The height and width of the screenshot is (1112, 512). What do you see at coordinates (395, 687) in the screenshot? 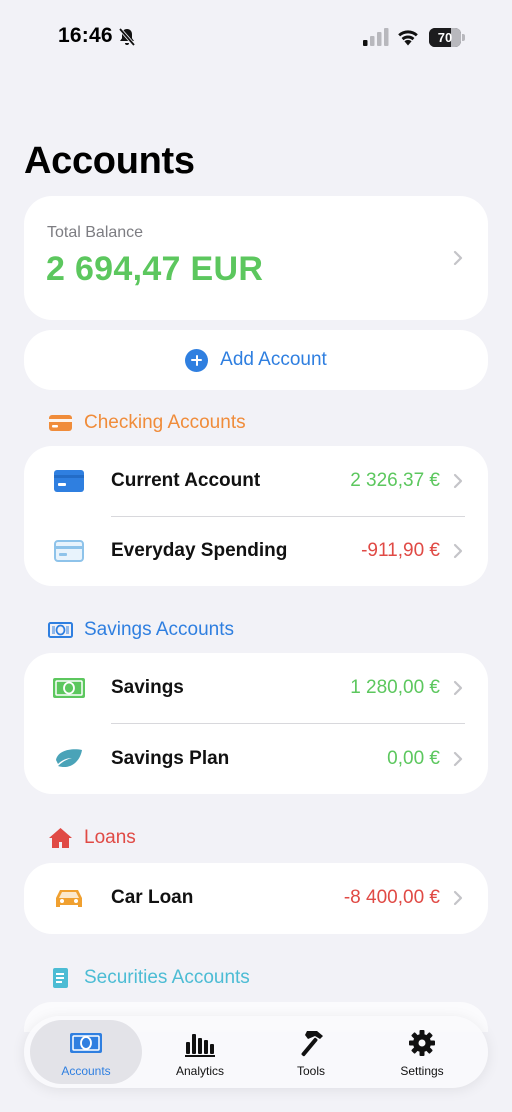
I see `account-balance: 1 280,00 €` at bounding box center [395, 687].